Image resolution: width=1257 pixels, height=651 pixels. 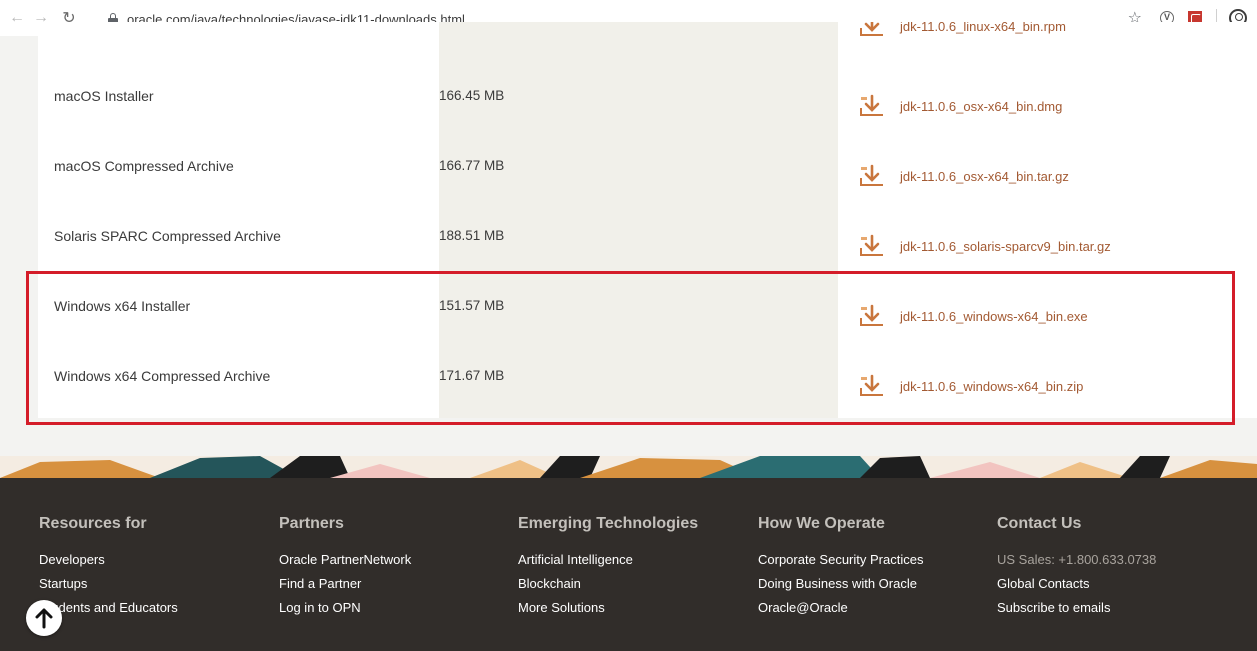 I want to click on product-cell, so click(x=238, y=45).